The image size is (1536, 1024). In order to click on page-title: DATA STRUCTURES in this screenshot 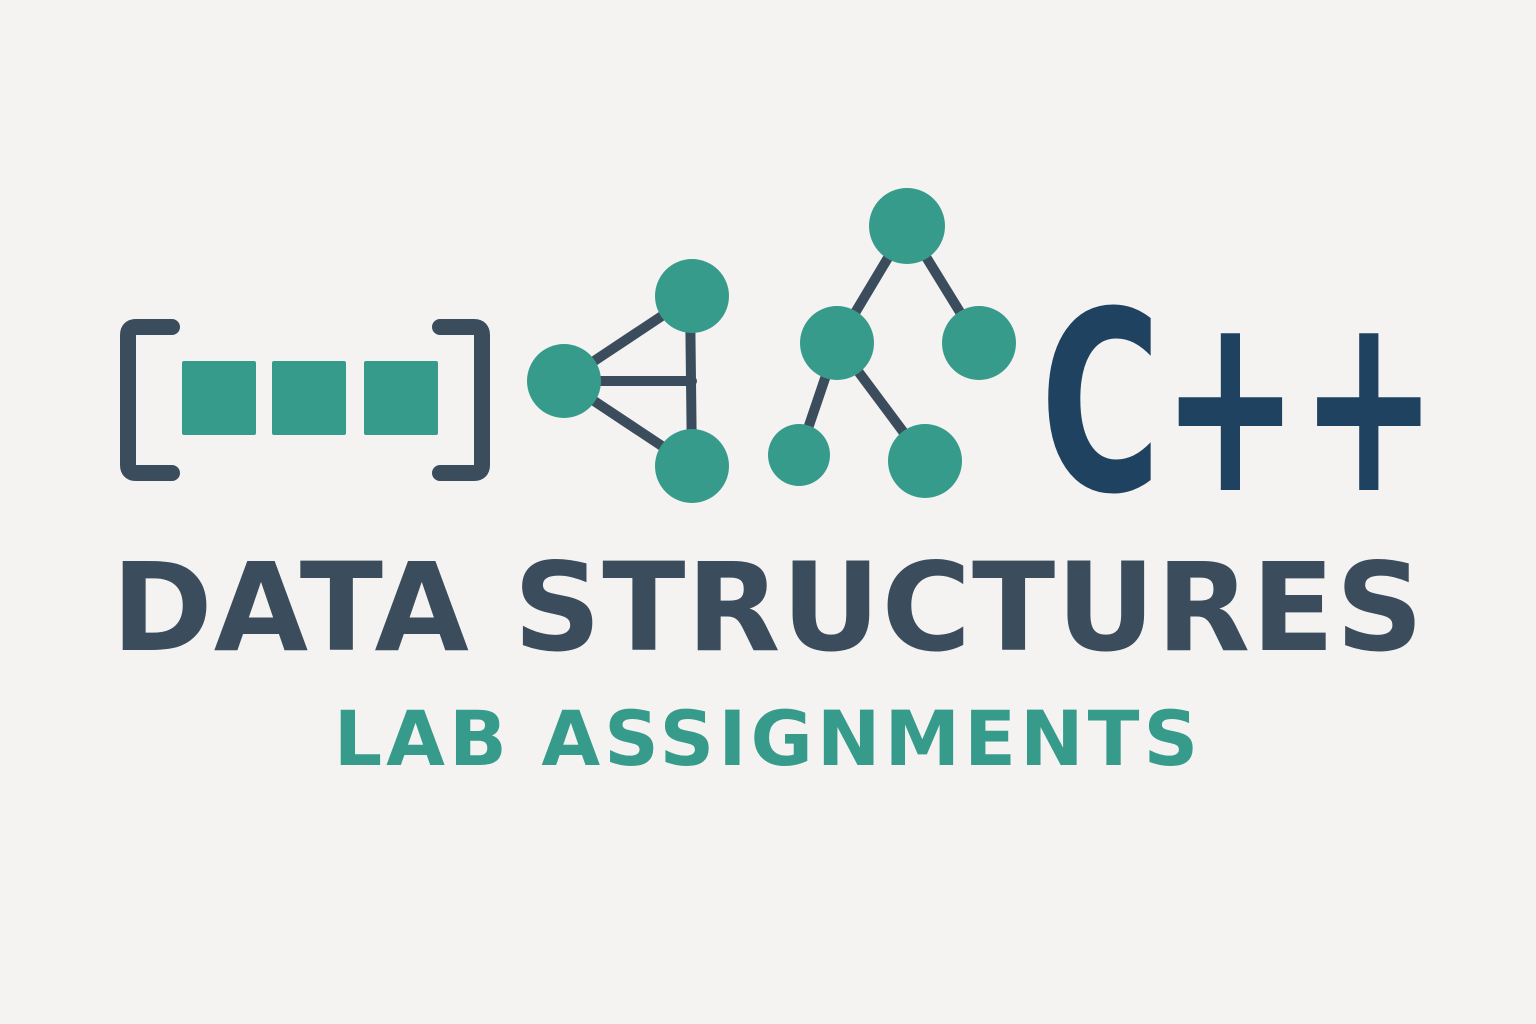, I will do `click(768, 608)`.